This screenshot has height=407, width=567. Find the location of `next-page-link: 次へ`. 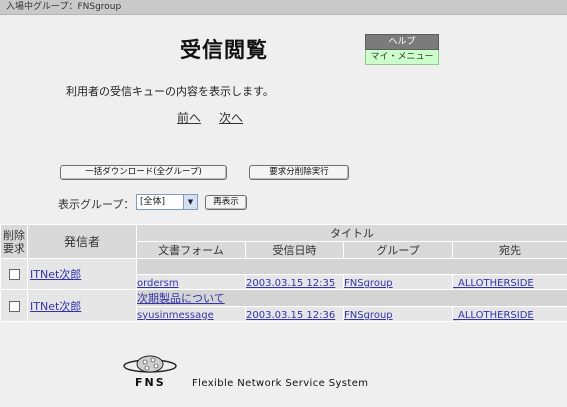

next-page-link: 次へ is located at coordinates (231, 117).